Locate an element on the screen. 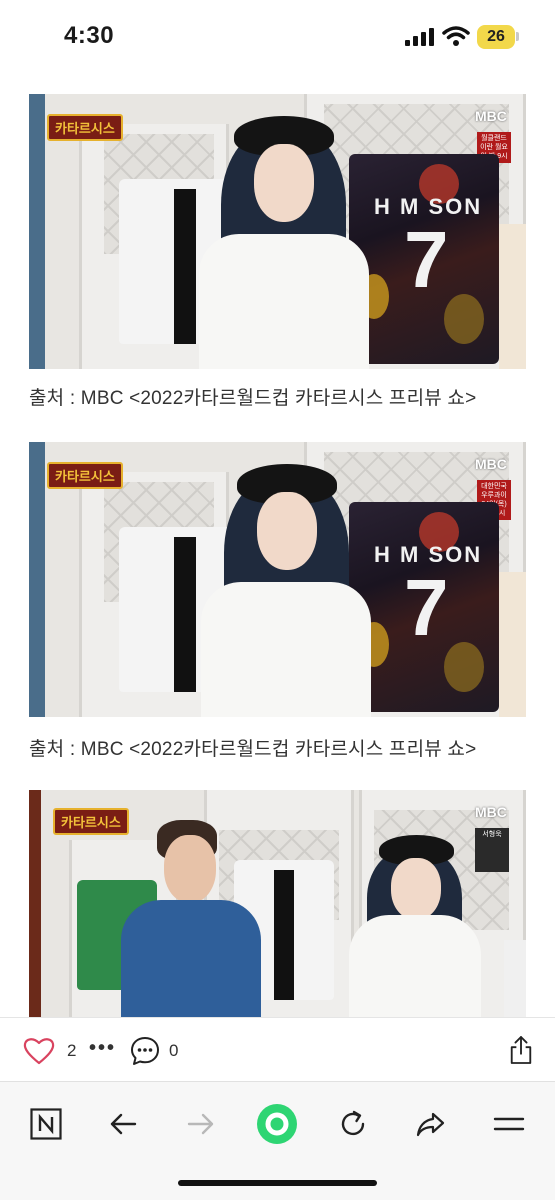 Image resolution: width=555 pixels, height=1200 pixels. forward-button is located at coordinates (201, 1124).